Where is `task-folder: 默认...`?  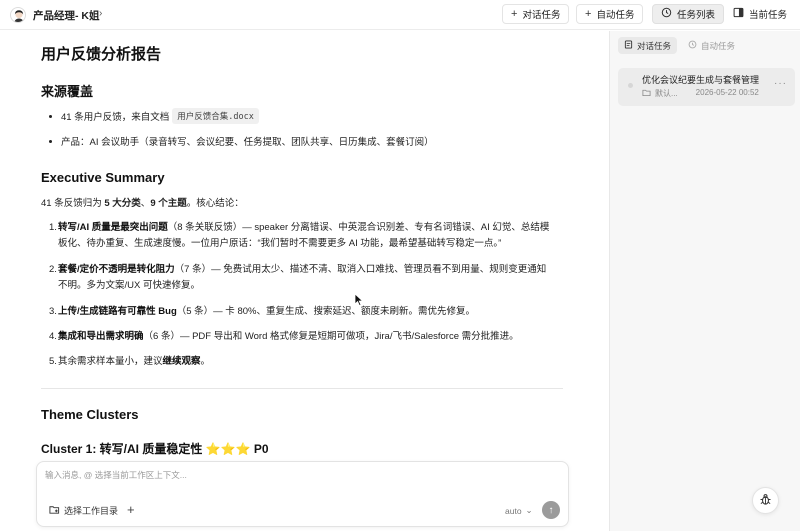
task-folder: 默认... is located at coordinates (666, 93).